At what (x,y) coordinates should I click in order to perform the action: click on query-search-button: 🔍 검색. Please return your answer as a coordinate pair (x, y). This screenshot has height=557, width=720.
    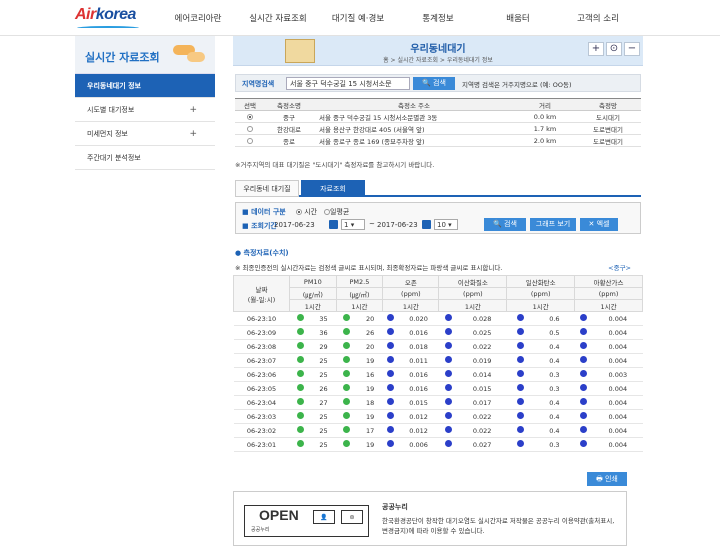
    Looking at the image, I should click on (505, 224).